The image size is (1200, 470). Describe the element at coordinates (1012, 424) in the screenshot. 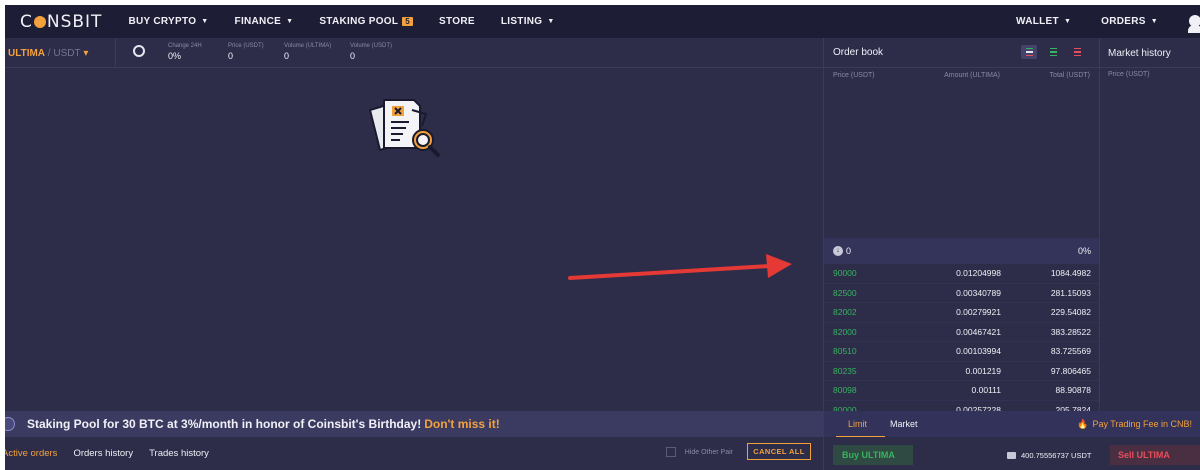

I see `trade-type-tabs: Limit Market 🔥Pay Trading Fee in CNB!` at that location.